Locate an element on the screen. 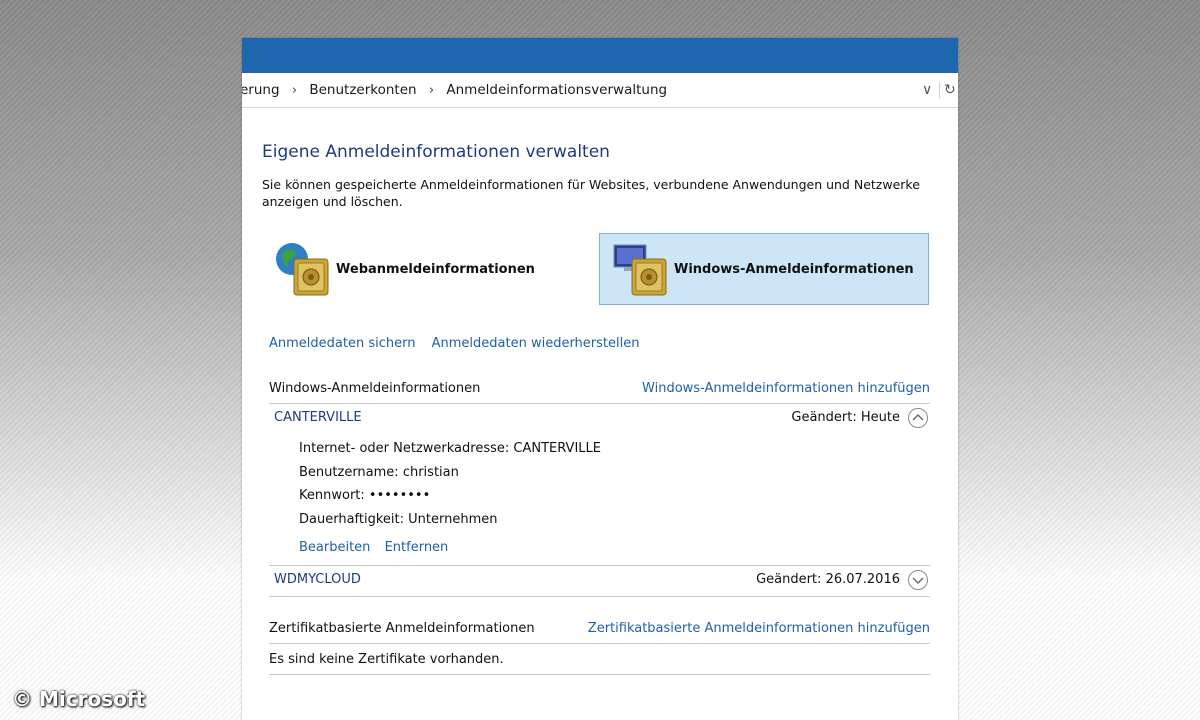 This screenshot has height=720, width=1200. detail-label: Internet- oder Netzwerkadresse: is located at coordinates (404, 448).